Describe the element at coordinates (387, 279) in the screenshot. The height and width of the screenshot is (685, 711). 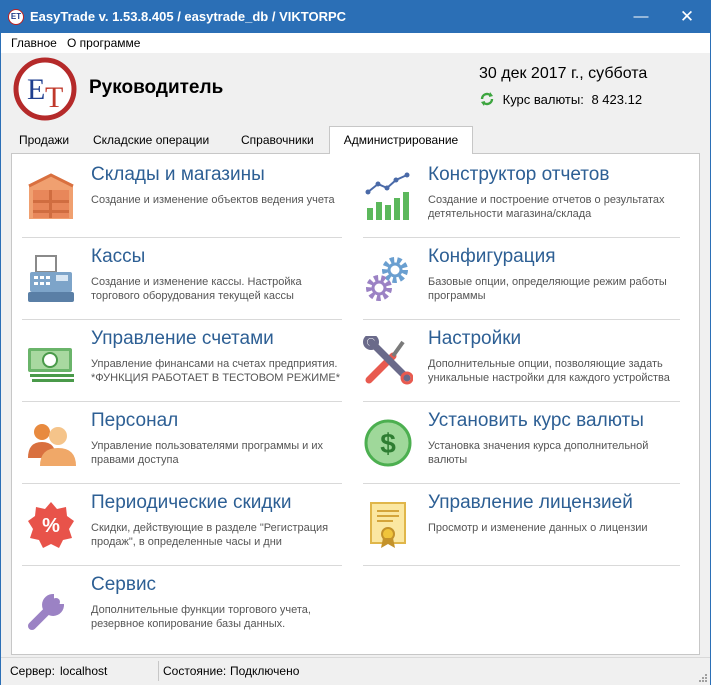
I see `gears-icon` at that location.